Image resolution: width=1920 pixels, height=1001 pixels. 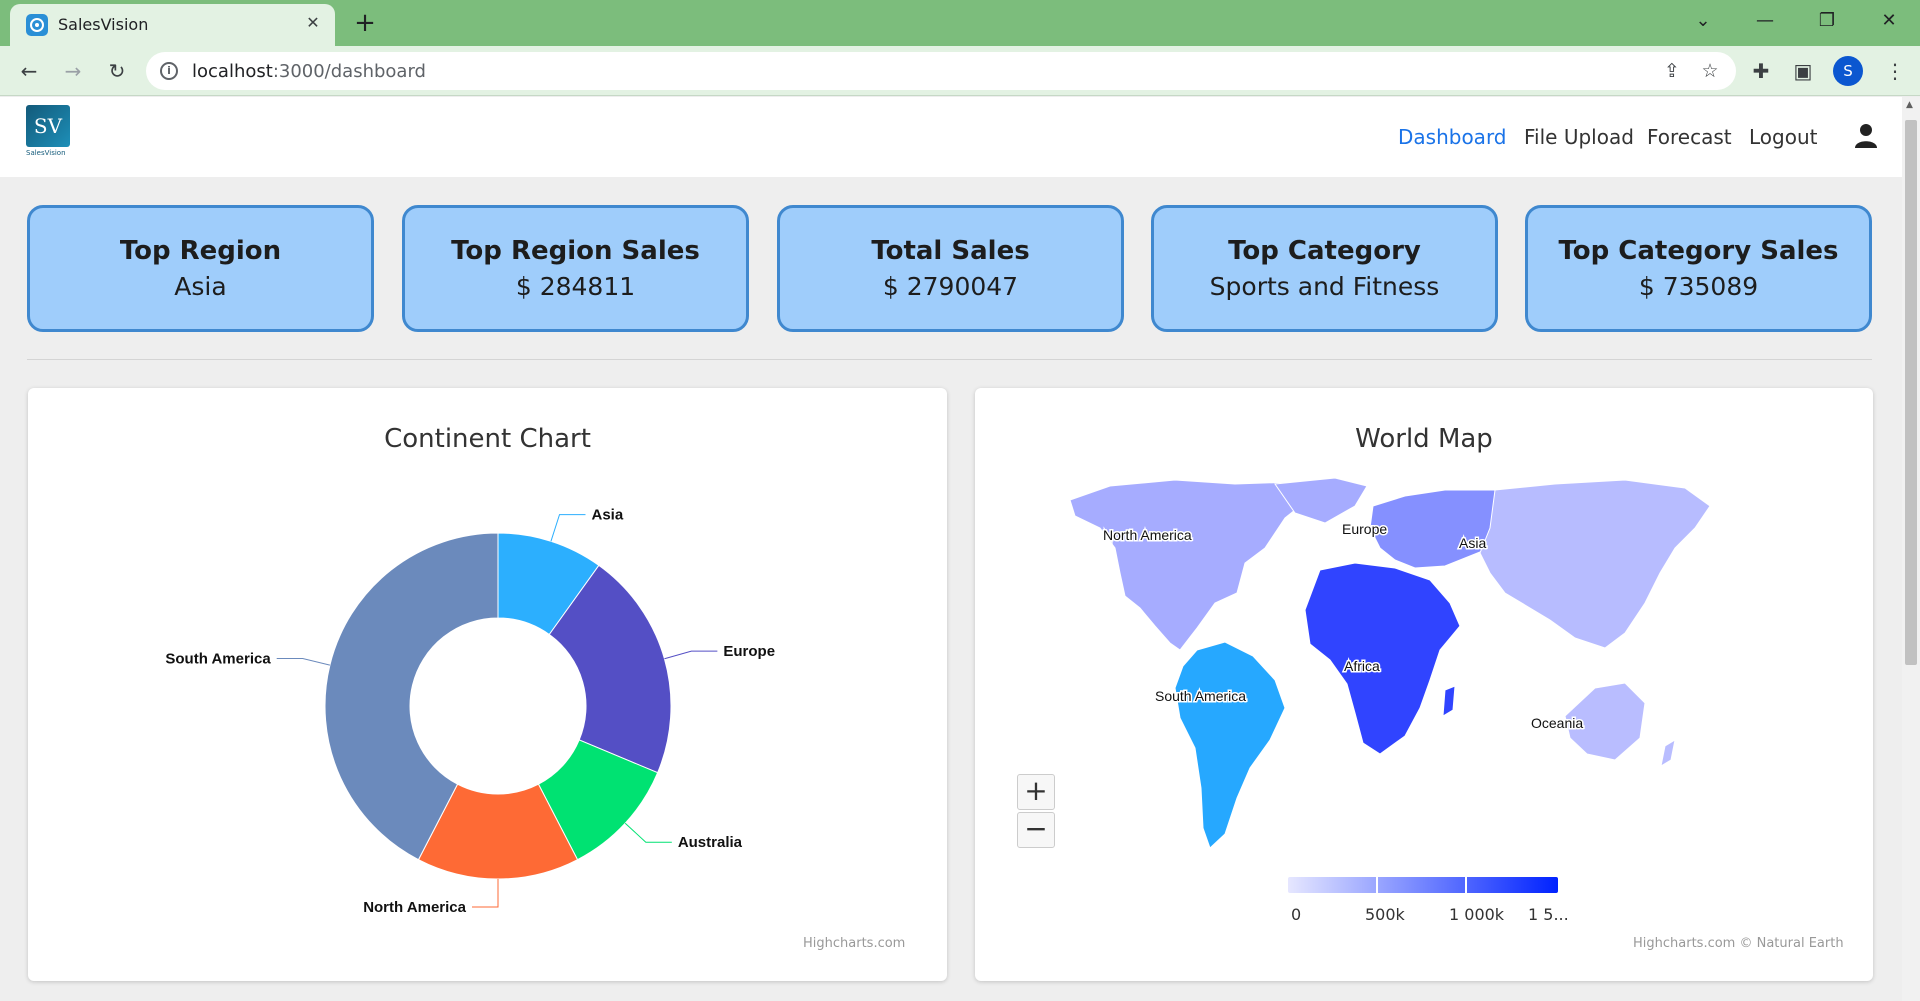 What do you see at coordinates (1557, 723) in the screenshot?
I see `map-label-oceania: Oceania` at bounding box center [1557, 723].